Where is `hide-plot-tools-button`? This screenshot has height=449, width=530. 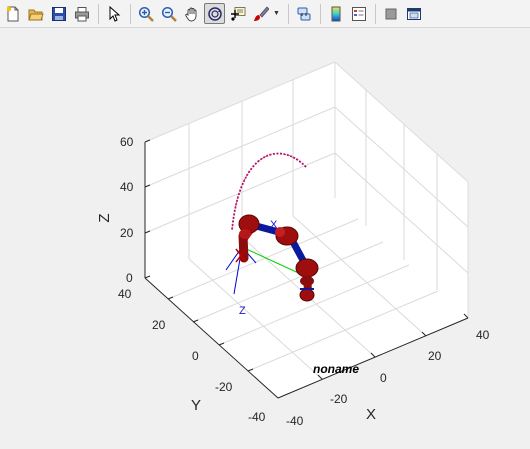 hide-plot-tools-button is located at coordinates (390, 13).